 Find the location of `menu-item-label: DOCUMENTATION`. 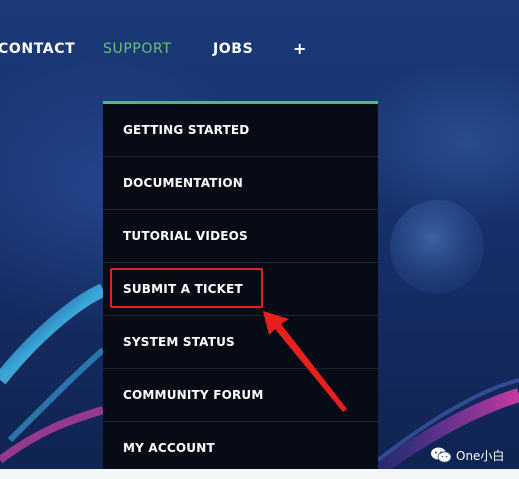

menu-item-label: DOCUMENTATION is located at coordinates (183, 183).